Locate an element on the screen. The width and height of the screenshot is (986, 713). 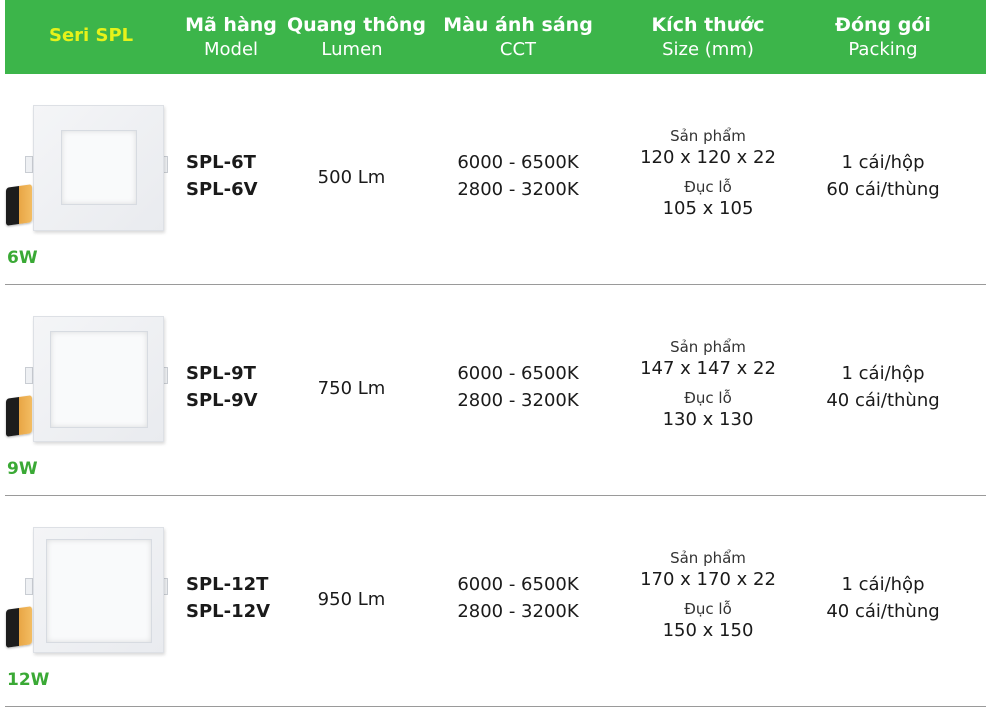
watt-label: 12W is located at coordinates (28, 680).